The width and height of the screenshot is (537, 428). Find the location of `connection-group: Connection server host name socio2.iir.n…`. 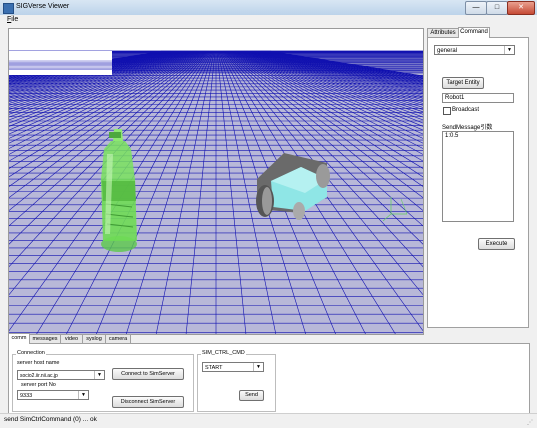

connection-group: Connection server host name socio2.iir.n… is located at coordinates (103, 381).